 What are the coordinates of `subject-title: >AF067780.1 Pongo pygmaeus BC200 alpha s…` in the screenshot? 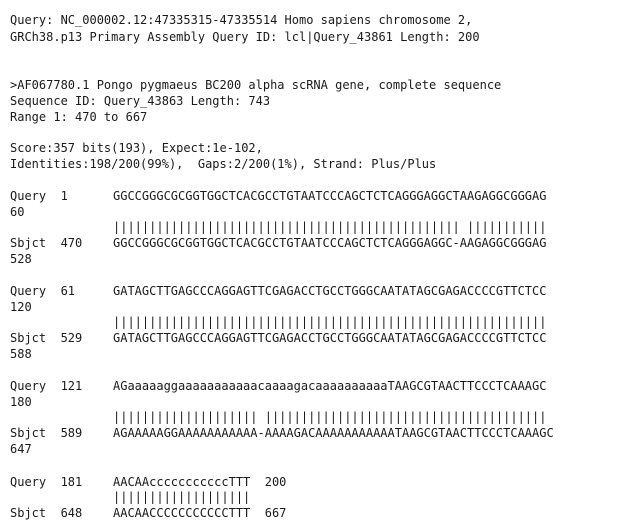 It's located at (256, 85).